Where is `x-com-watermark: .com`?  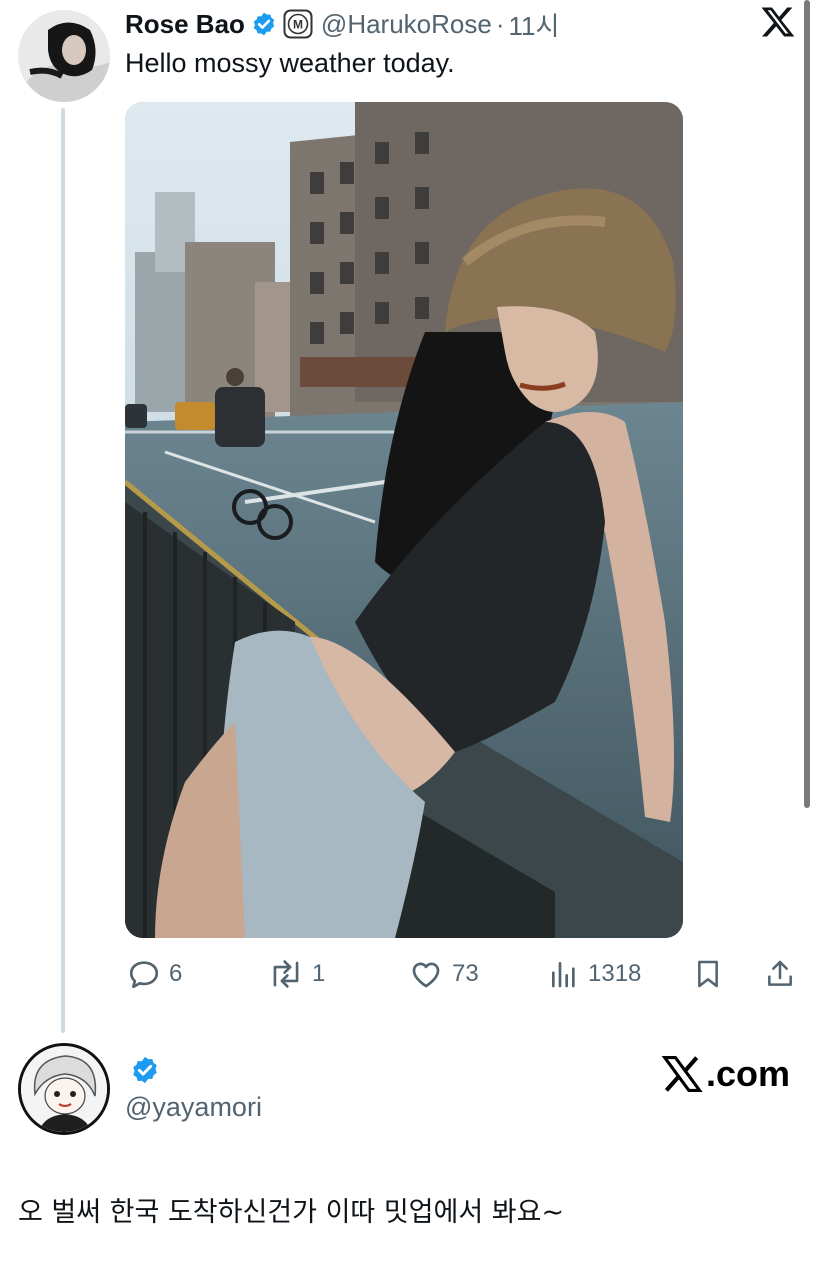 x-com-watermark: .com is located at coordinates (725, 1074).